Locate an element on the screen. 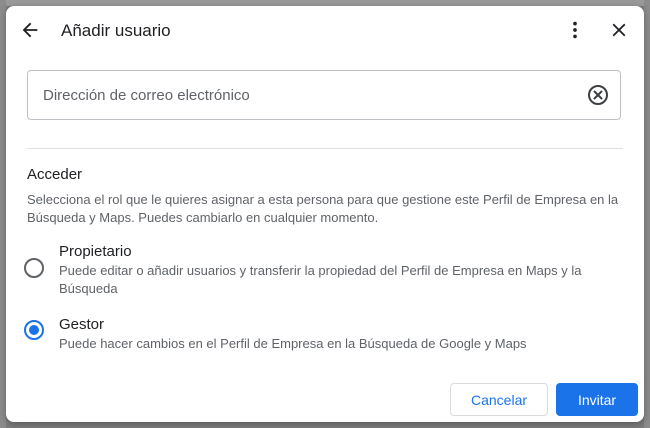 This screenshot has width=650, height=428. radio-selected-dot is located at coordinates (34, 330).